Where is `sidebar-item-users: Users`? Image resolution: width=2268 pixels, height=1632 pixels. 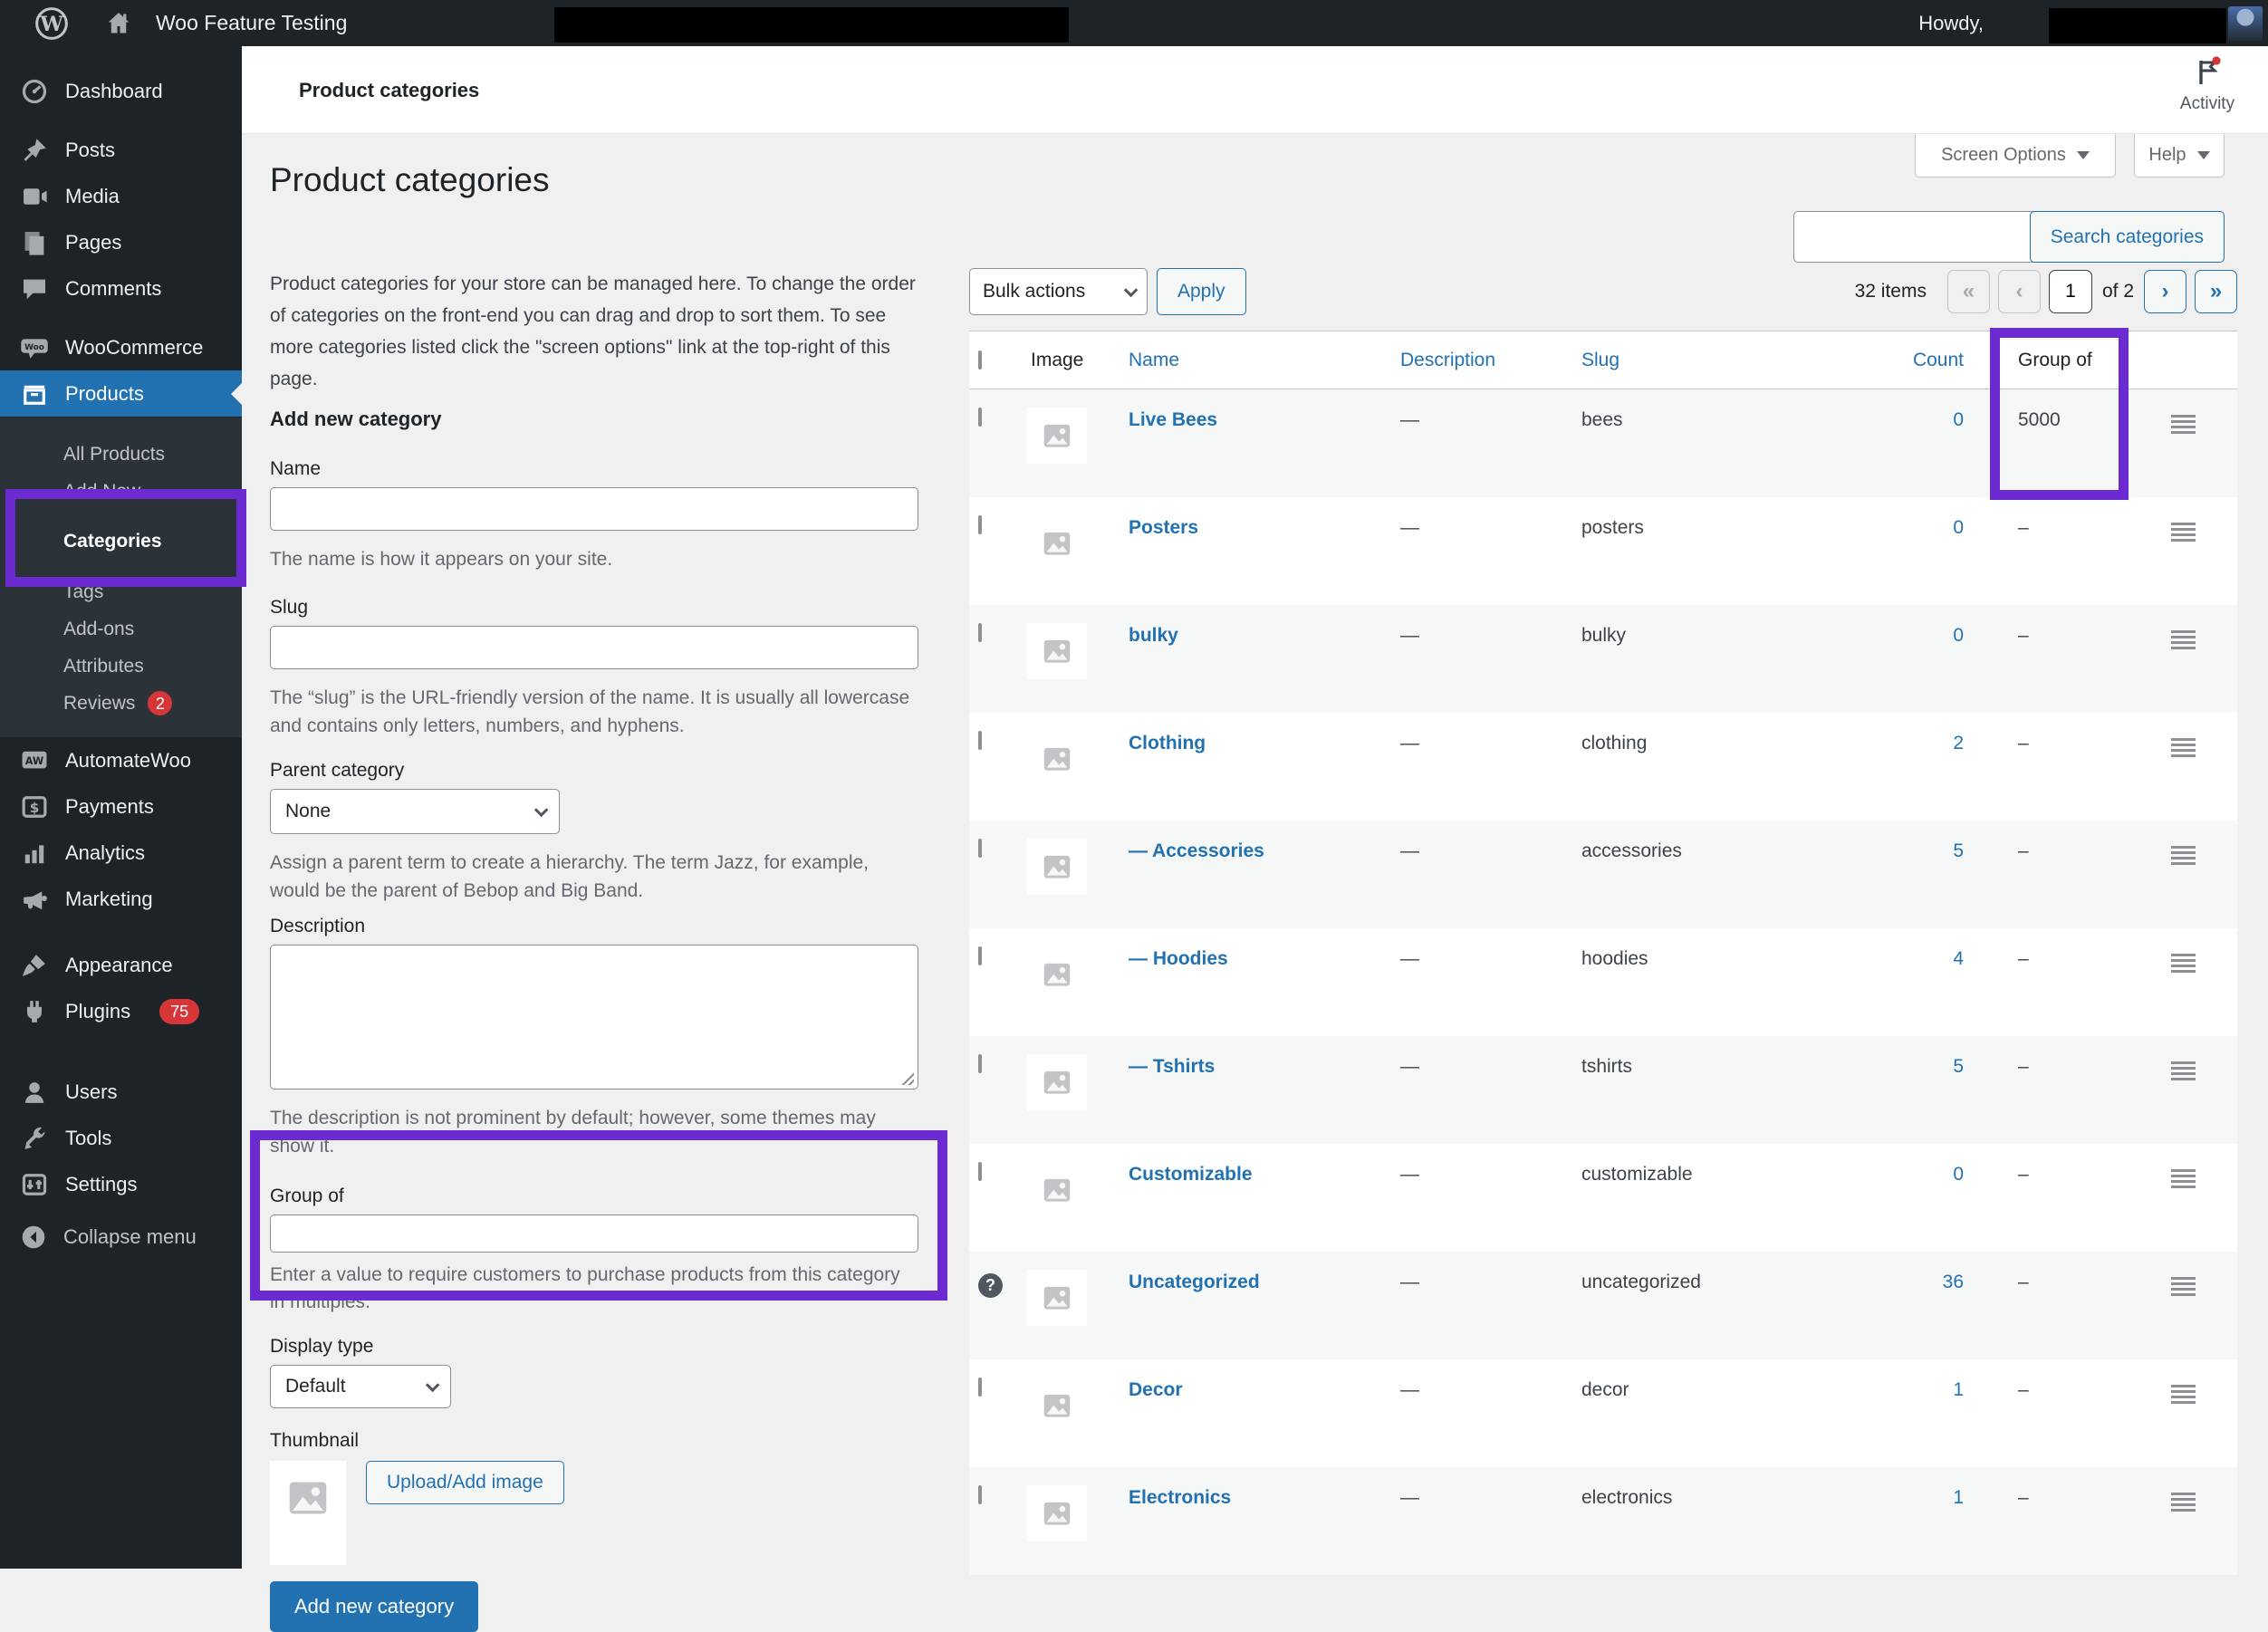 sidebar-item-users: Users is located at coordinates (121, 1092).